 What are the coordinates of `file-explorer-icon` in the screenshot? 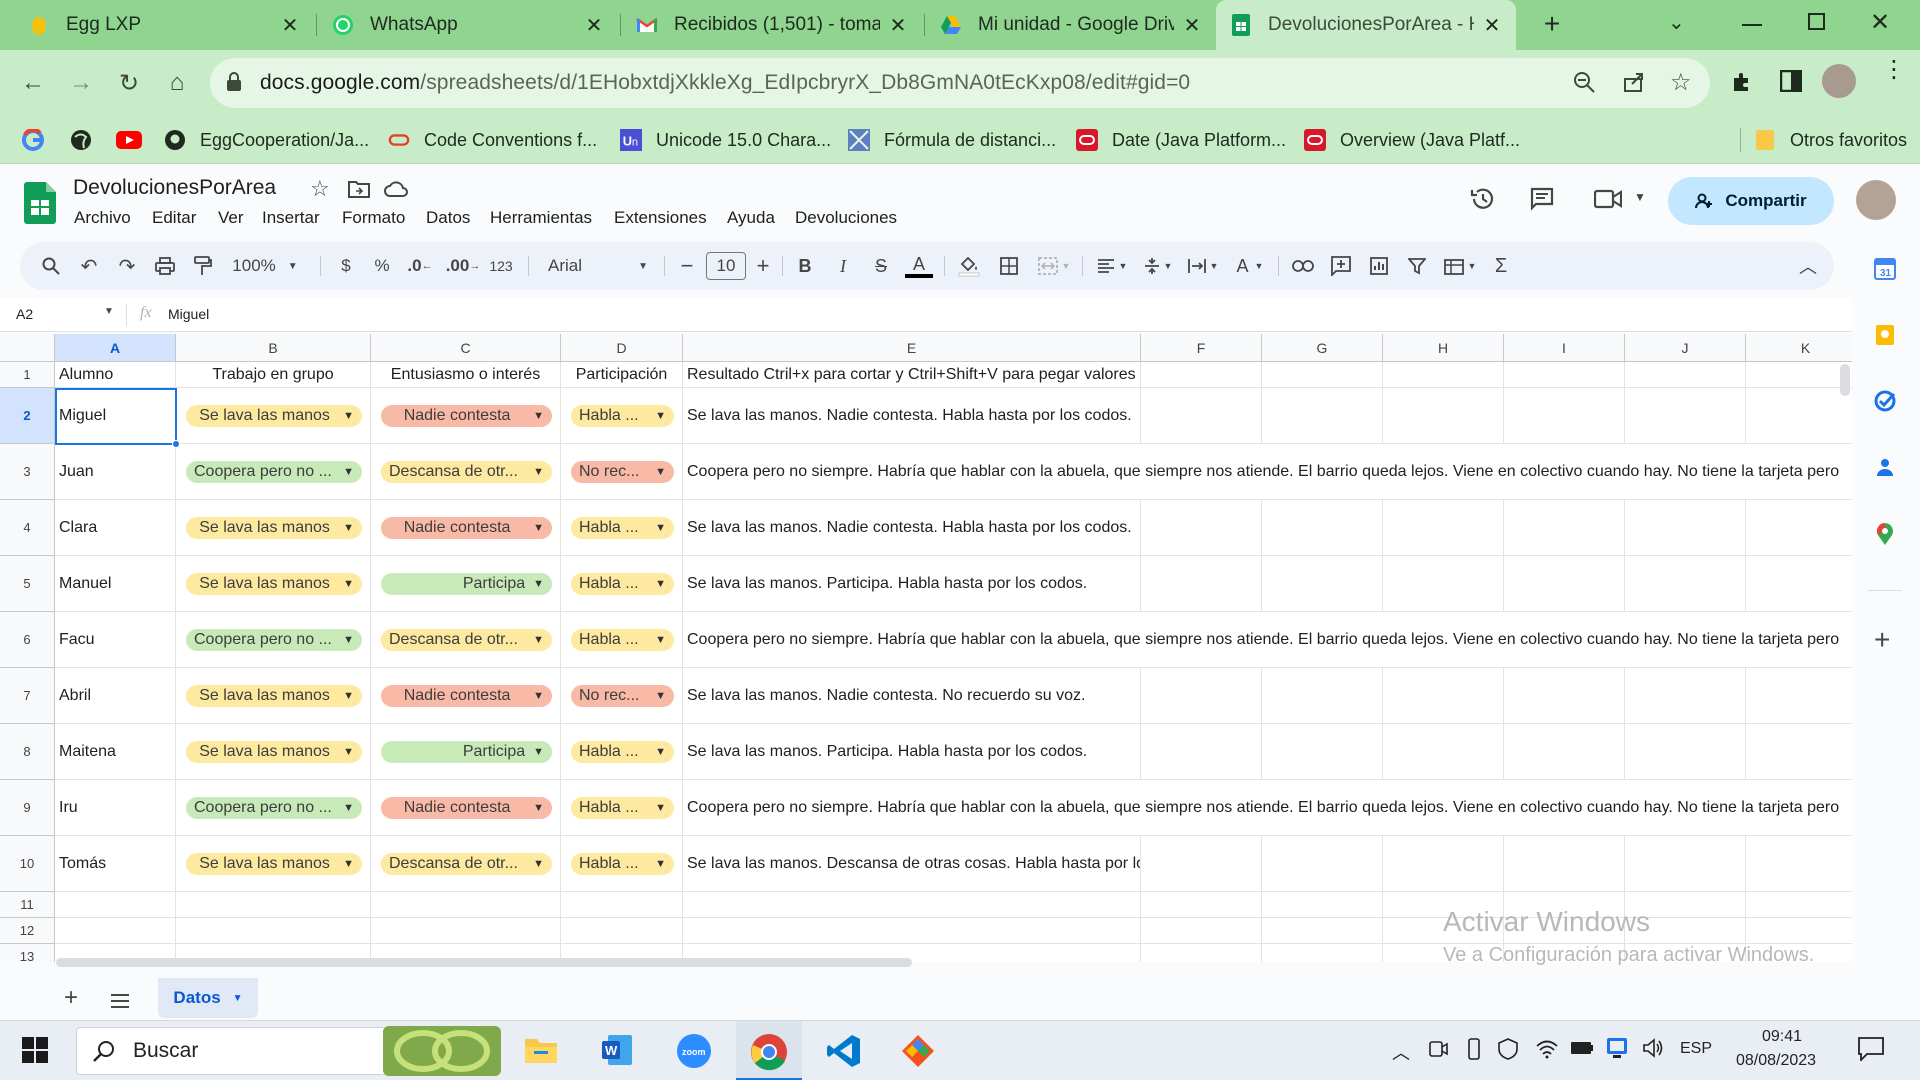 It's located at (541, 1050).